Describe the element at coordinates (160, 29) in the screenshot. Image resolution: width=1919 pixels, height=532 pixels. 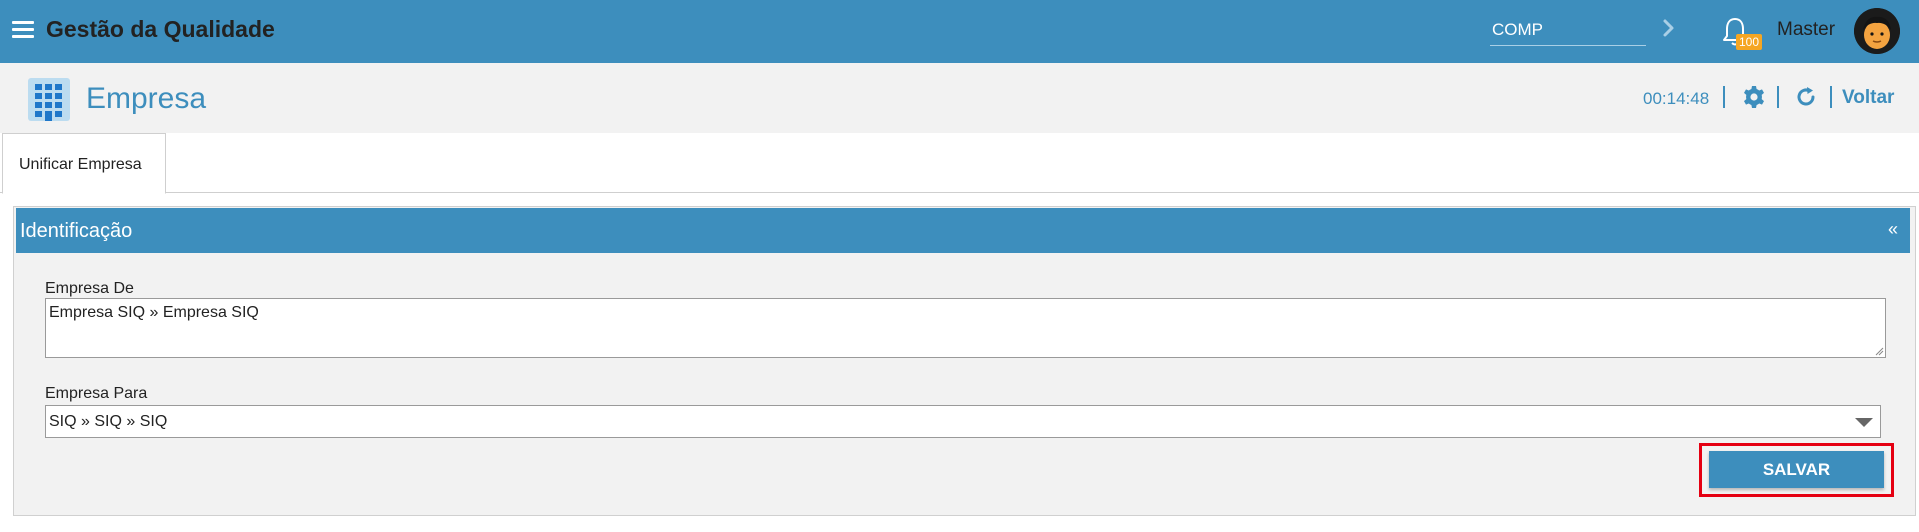
I see `app-title: Gestão da Qualidade` at that location.